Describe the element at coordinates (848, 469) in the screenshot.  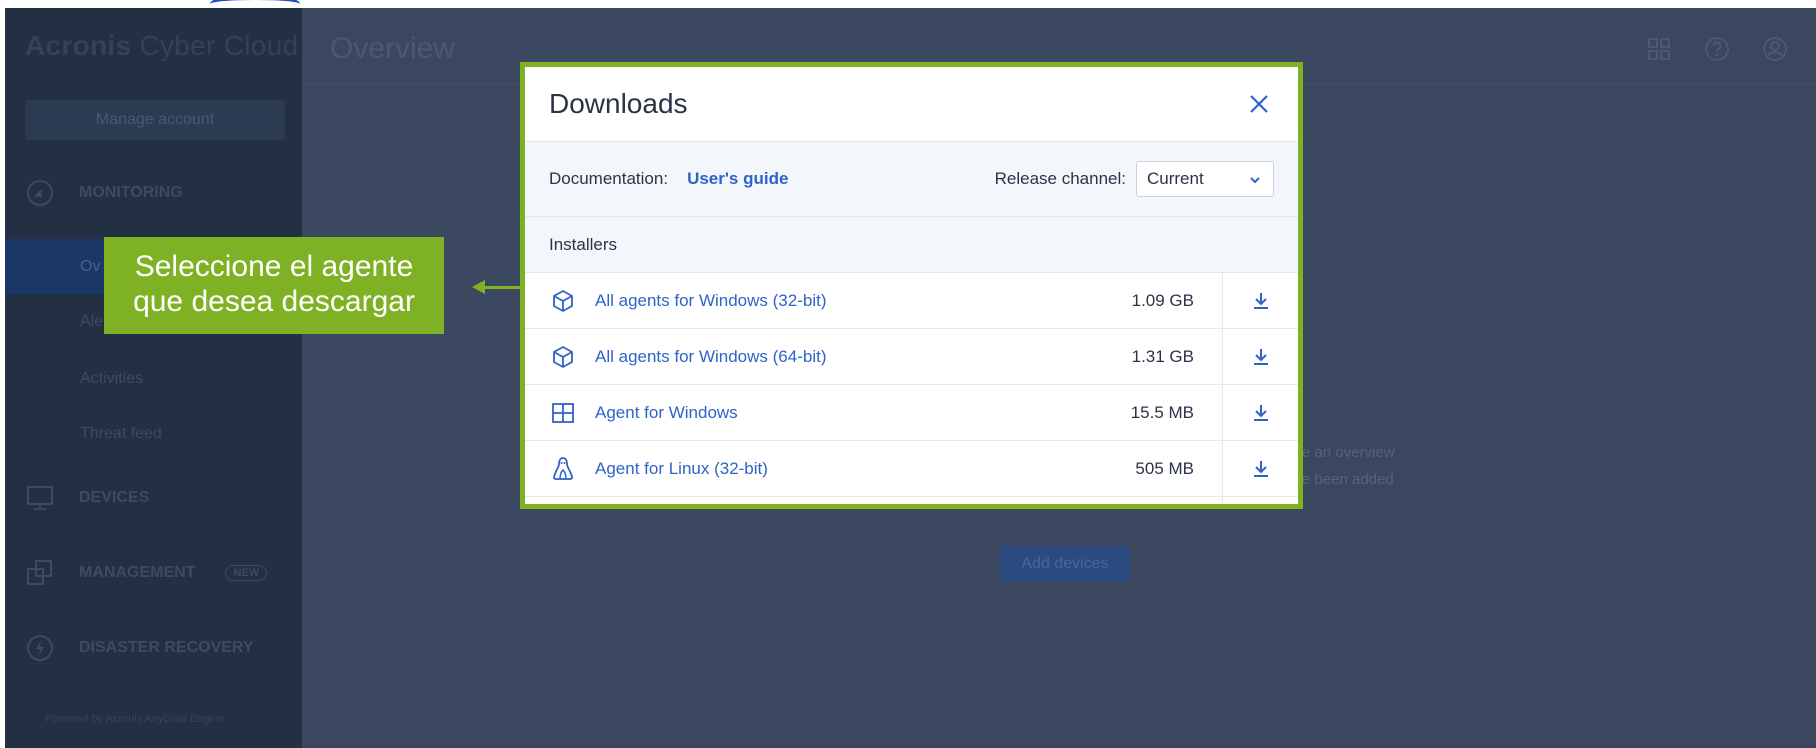
I see `installer-name: Agent for Linux (32-bit)` at that location.